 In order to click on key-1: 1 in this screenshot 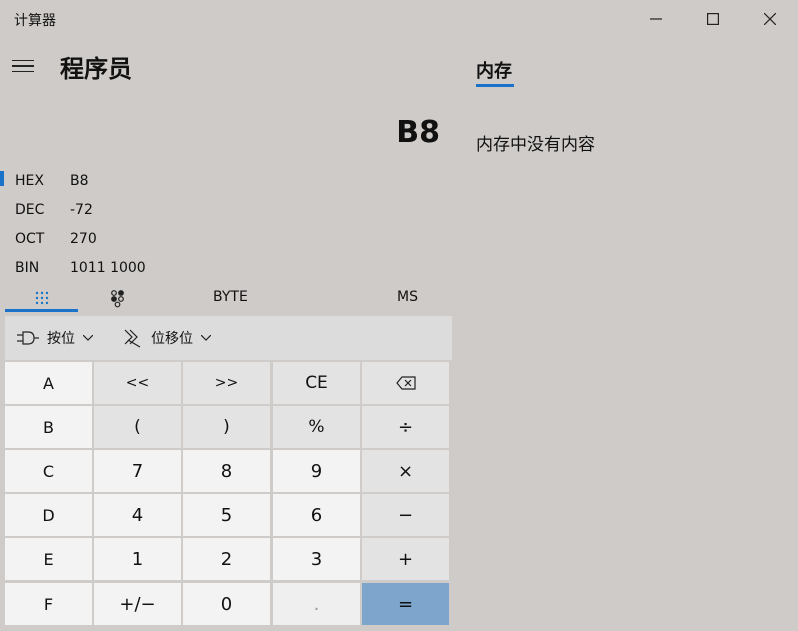, I will do `click(137, 559)`.